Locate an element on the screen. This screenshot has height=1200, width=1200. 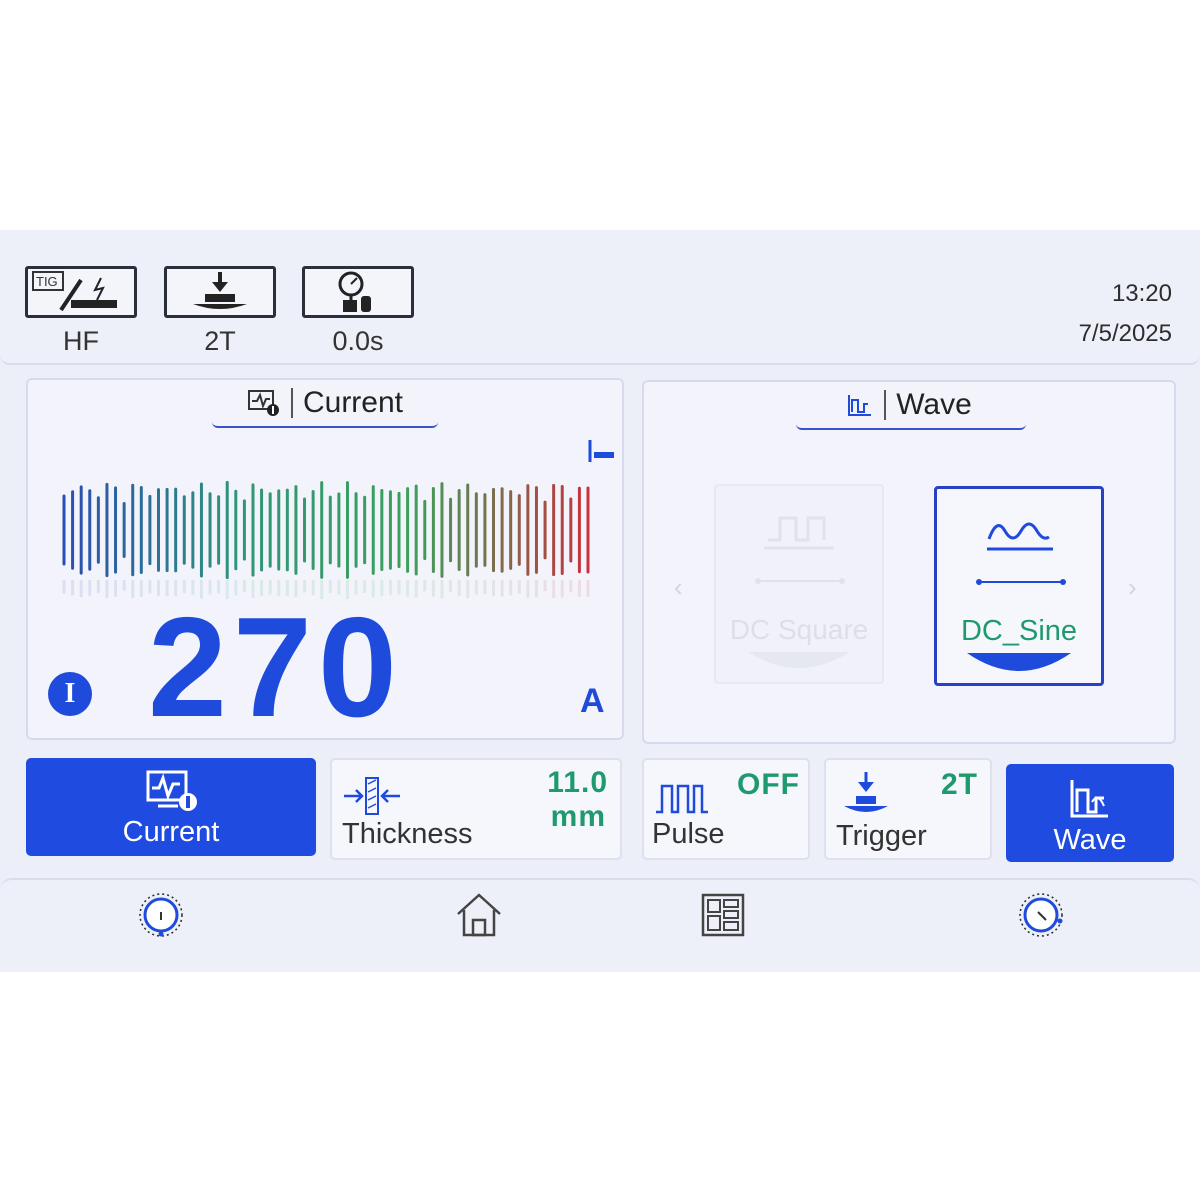
tile-current-label: Current is located at coordinates (171, 832).